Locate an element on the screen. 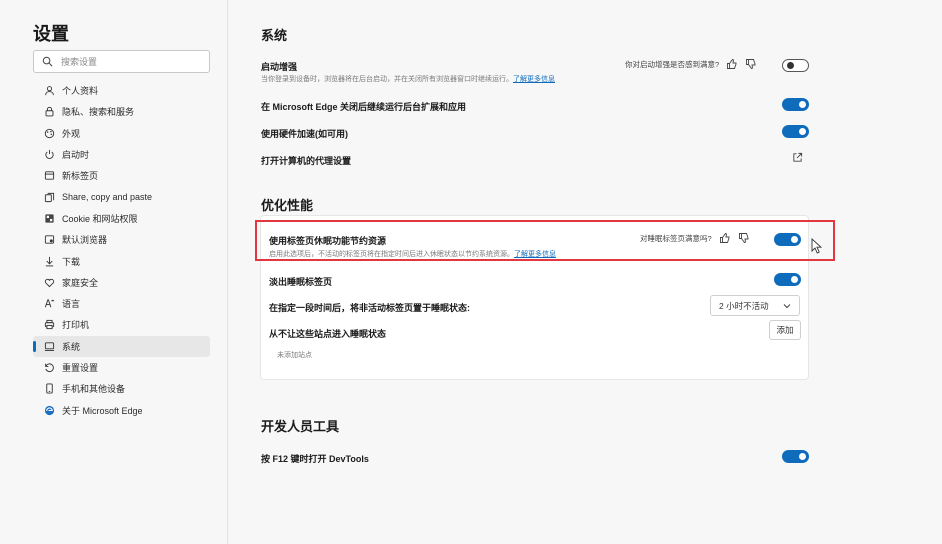 The image size is (942, 544). hardware-accel-toggle is located at coordinates (795, 131).